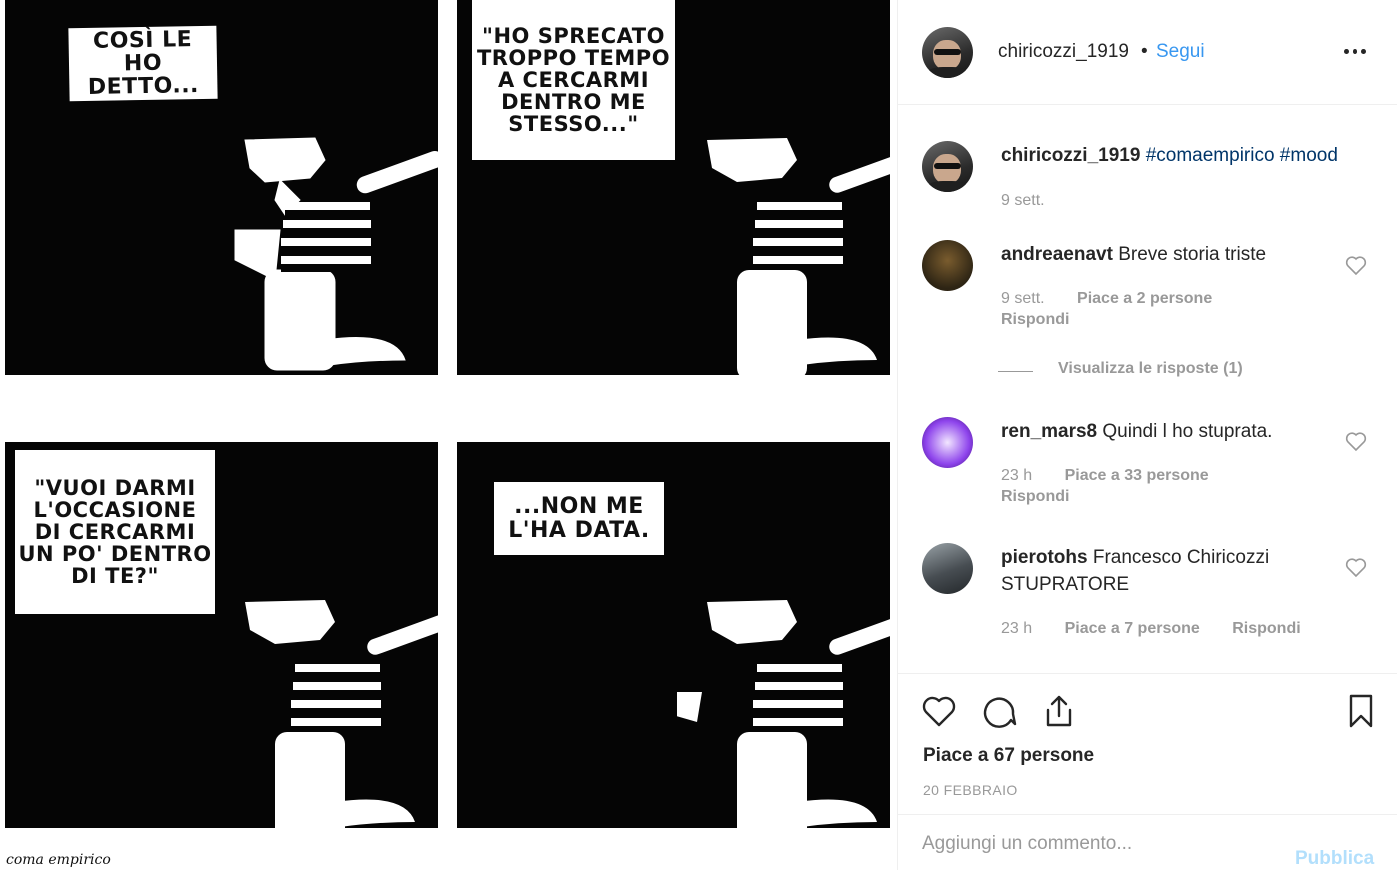 Image resolution: width=1397 pixels, height=870 pixels. Describe the element at coordinates (999, 711) in the screenshot. I see `comment-icon` at that location.